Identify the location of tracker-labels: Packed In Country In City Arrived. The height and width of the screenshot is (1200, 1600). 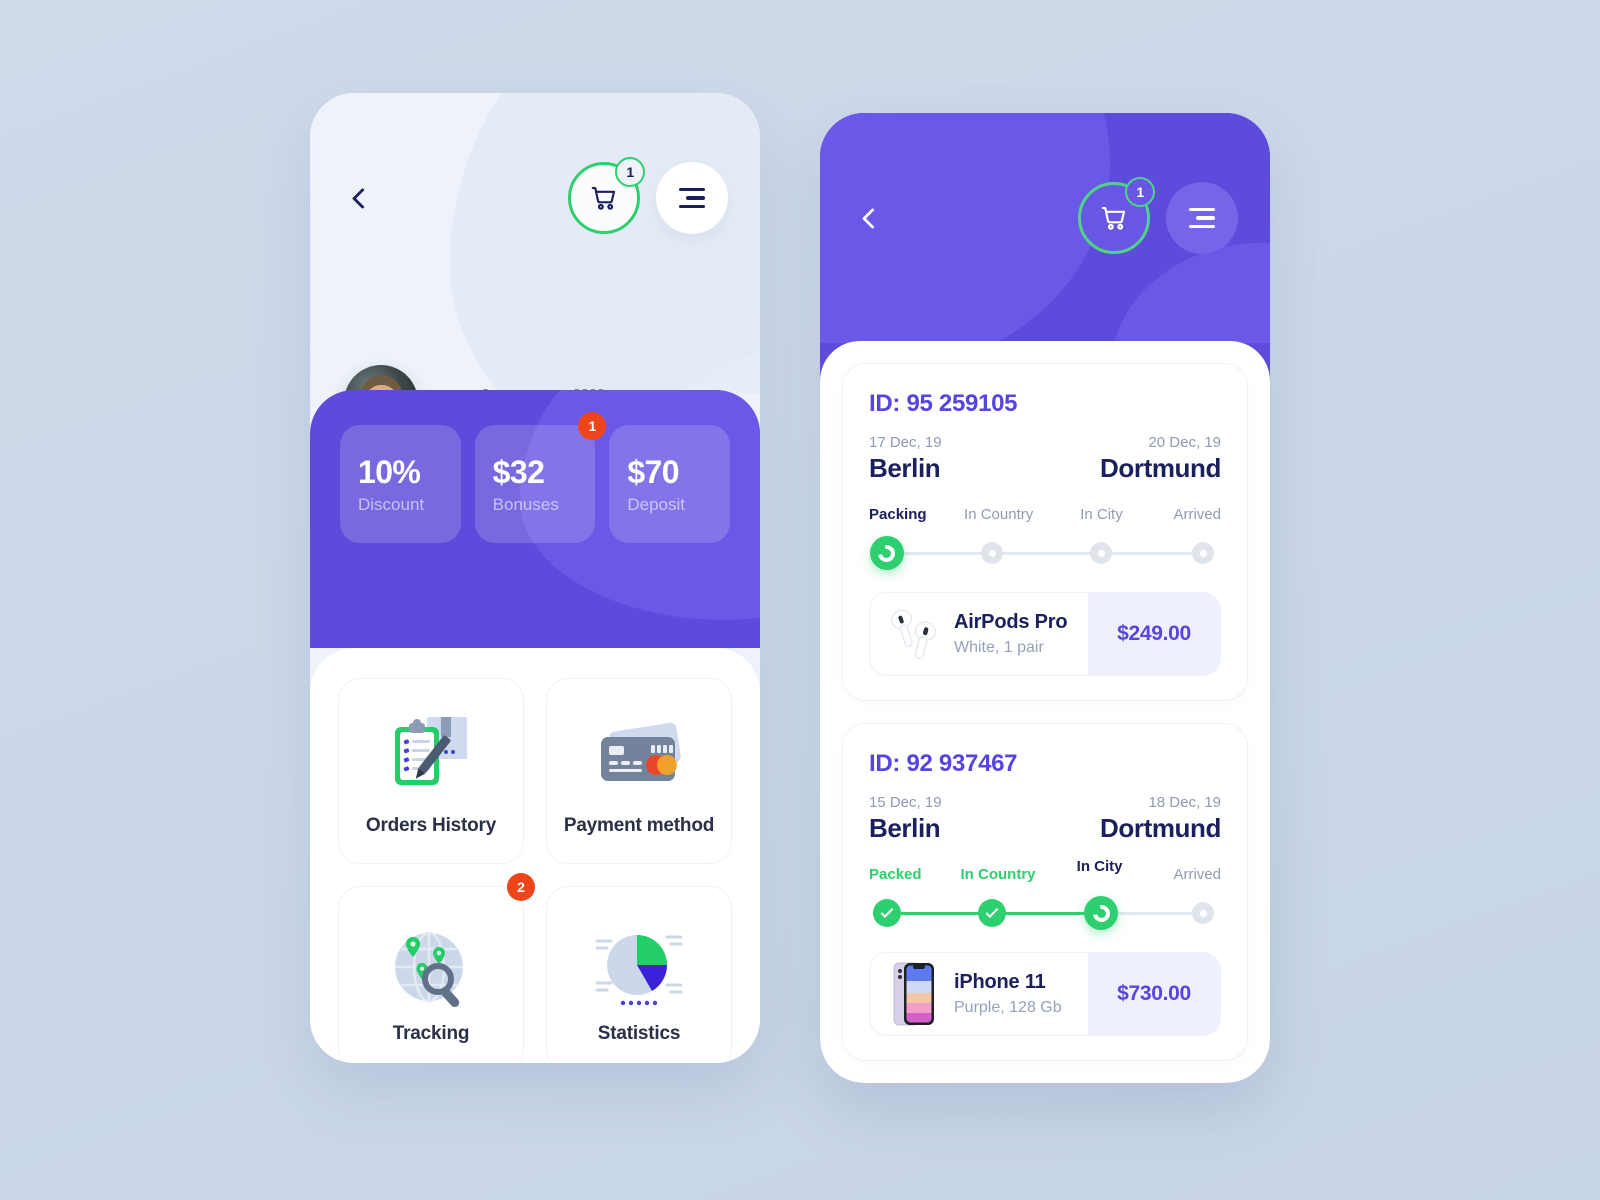
(1045, 874).